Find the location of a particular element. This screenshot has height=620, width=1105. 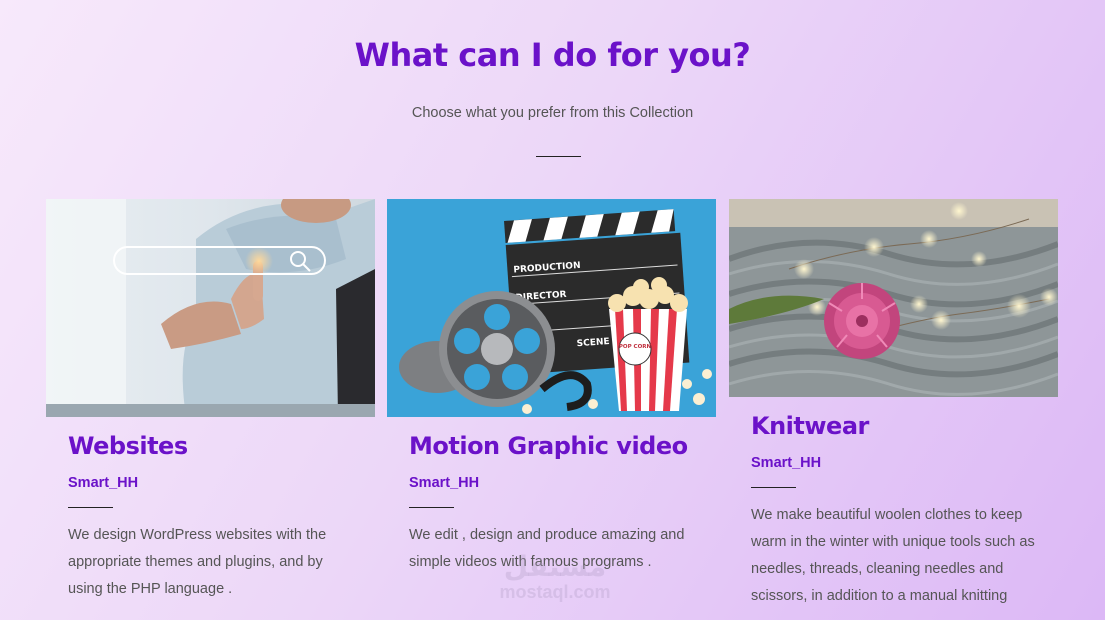

motion-graphic-image: PRODUCTION DIRECTOR SCENE POP CORN is located at coordinates (551, 308).